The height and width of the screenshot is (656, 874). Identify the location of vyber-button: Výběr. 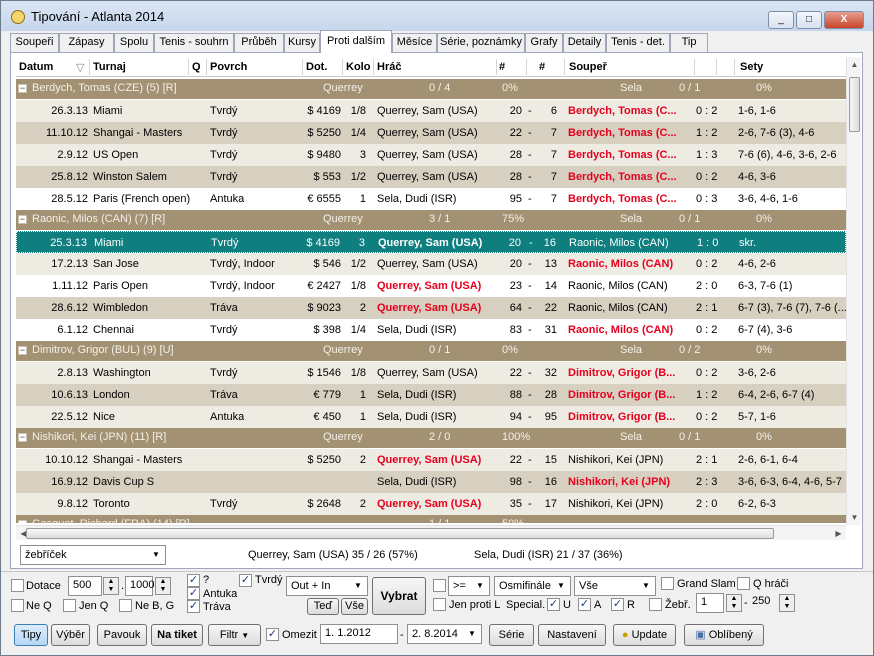
(70, 635).